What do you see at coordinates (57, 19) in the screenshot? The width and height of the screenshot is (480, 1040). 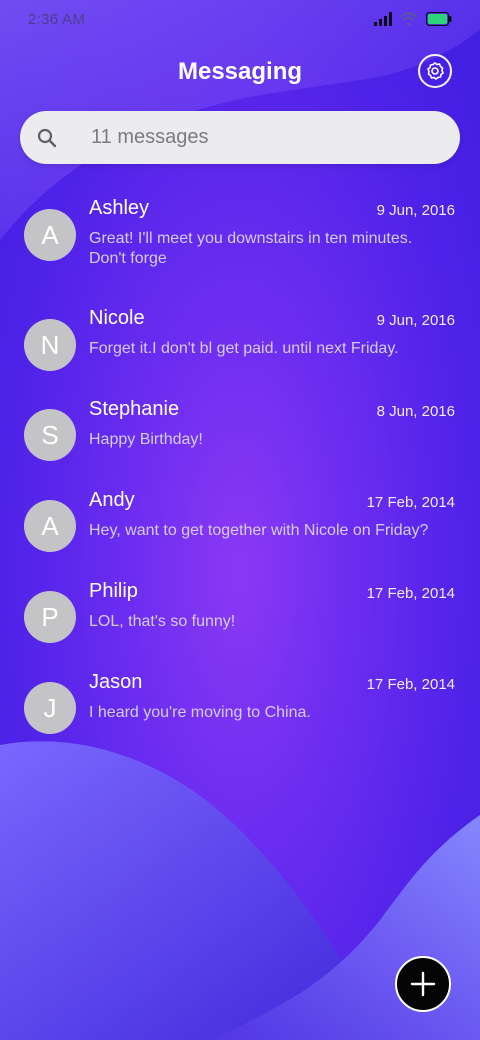 I see `status-time: 2:36 AM` at bounding box center [57, 19].